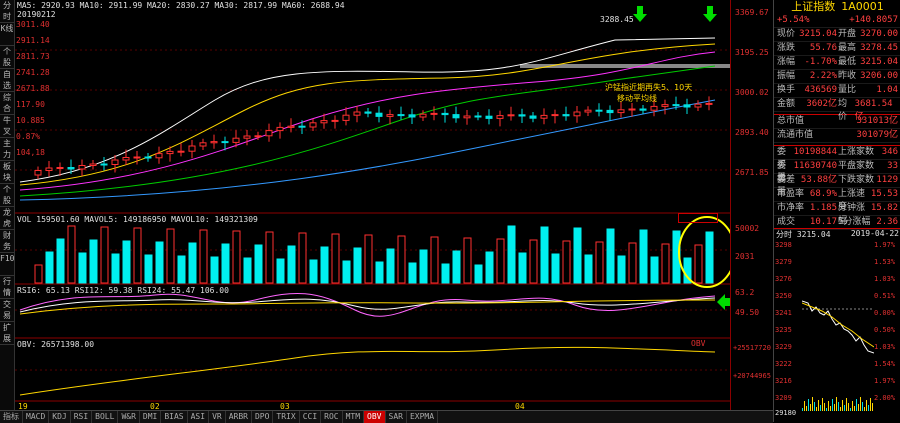 The height and width of the screenshot is (423, 900). What do you see at coordinates (752, 132) in the screenshot?
I see `axis-label-3: 2893.40` at bounding box center [752, 132].